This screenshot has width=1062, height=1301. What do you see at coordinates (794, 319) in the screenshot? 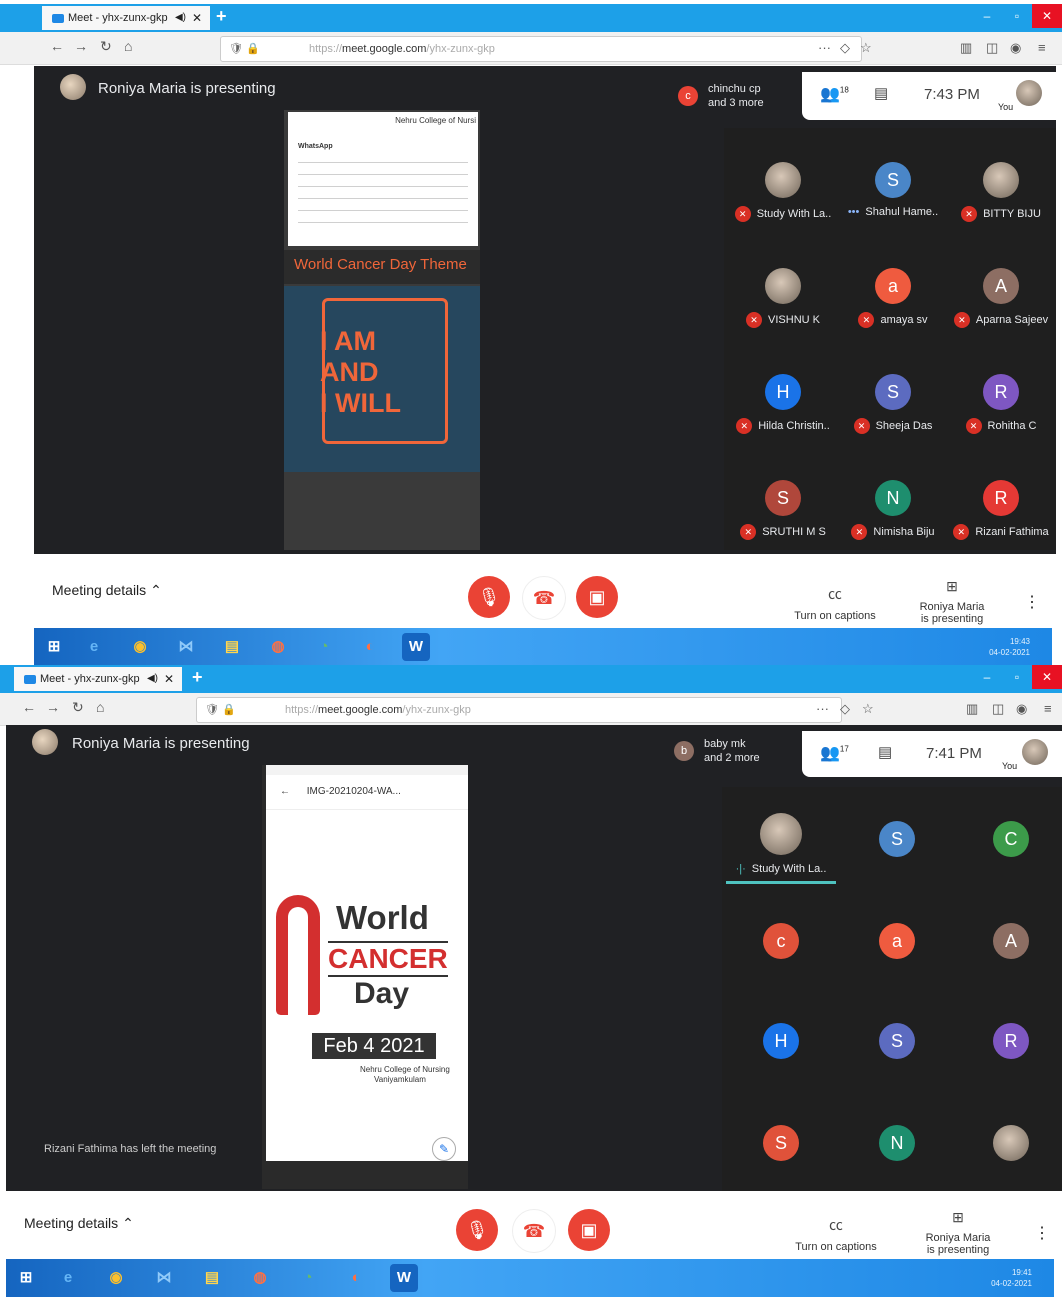
I see `participant-name: VISHNU K` at bounding box center [794, 319].